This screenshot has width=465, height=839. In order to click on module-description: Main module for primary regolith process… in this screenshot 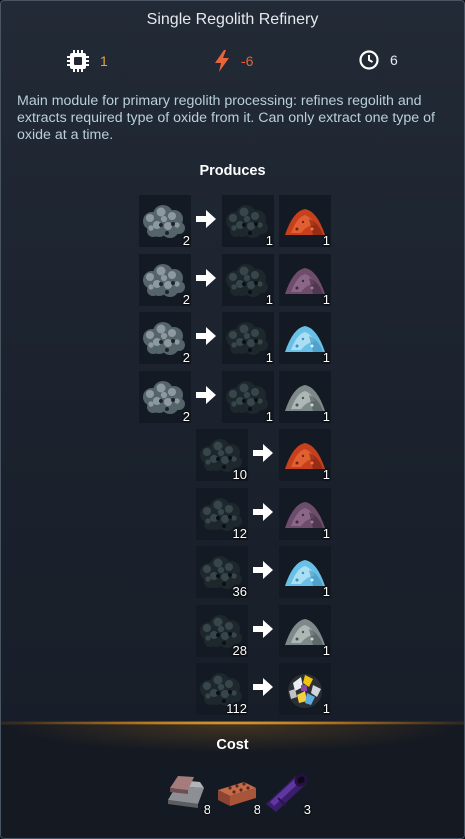, I will do `click(226, 118)`.